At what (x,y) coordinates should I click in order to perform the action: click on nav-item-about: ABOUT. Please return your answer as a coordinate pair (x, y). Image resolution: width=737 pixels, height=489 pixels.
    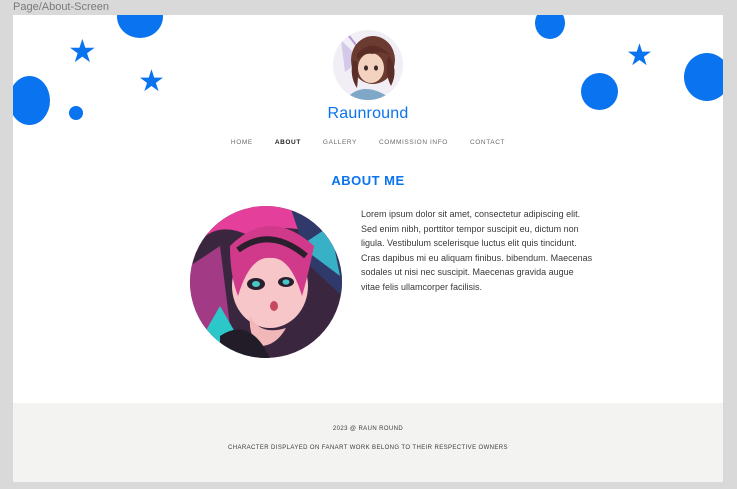
    Looking at the image, I should click on (288, 142).